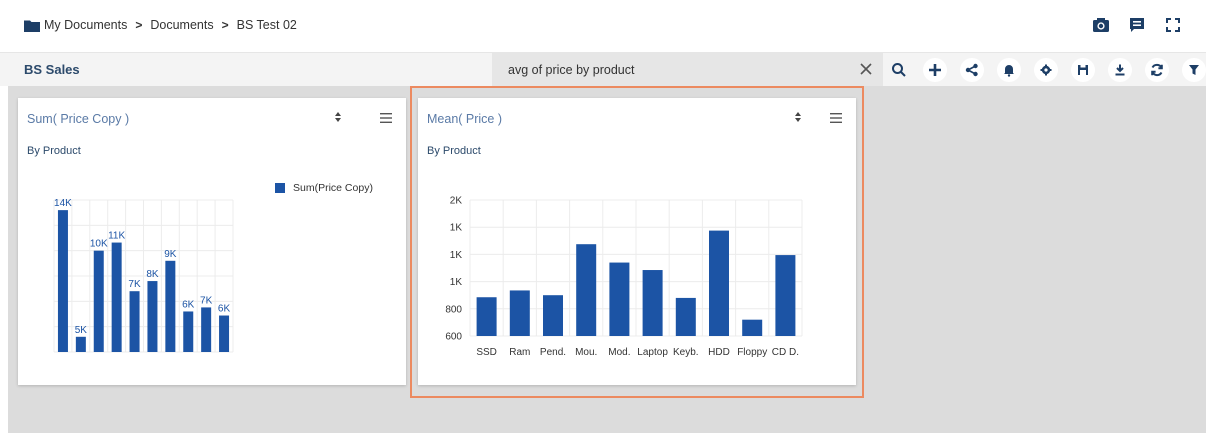 Image resolution: width=1206 pixels, height=433 pixels. I want to click on plus-icon, so click(935, 70).